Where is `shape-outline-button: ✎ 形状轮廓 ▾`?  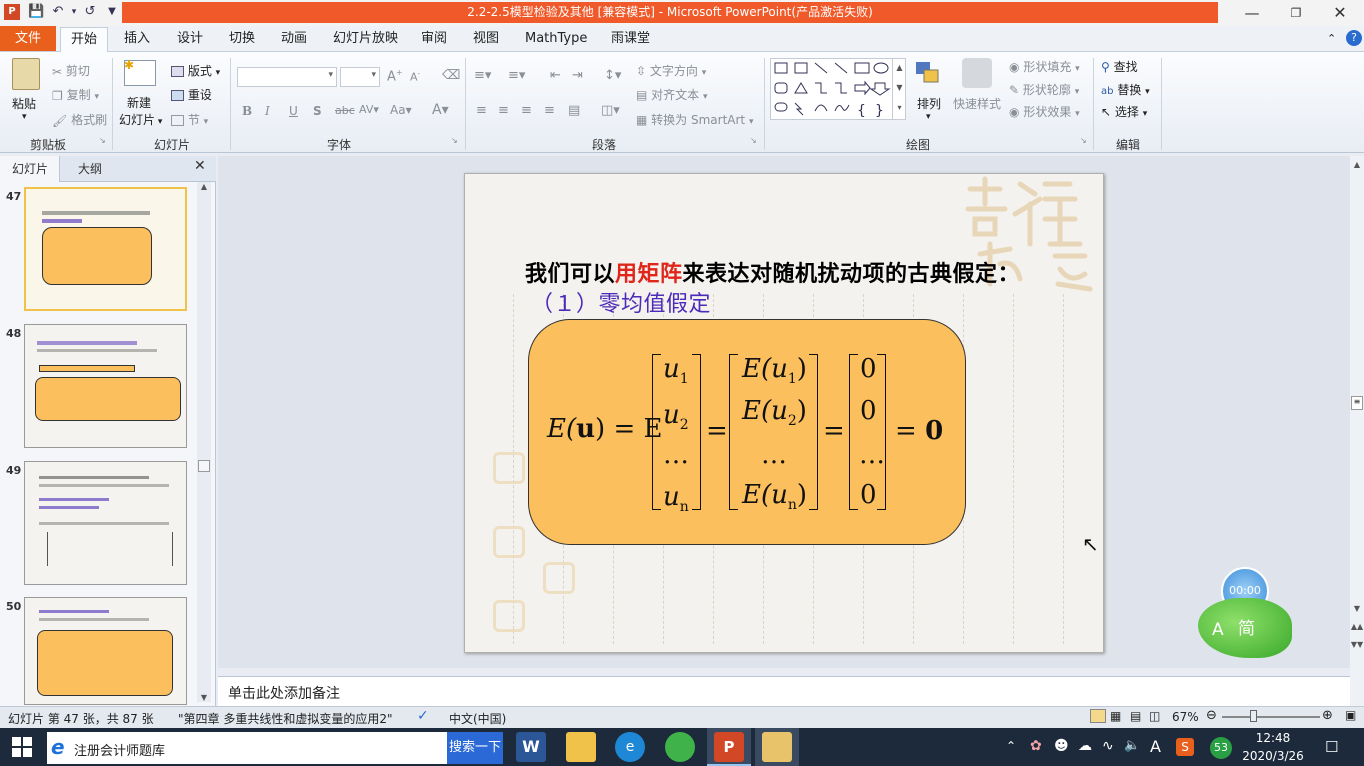 shape-outline-button: ✎ 形状轮廓 ▾ is located at coordinates (1044, 89).